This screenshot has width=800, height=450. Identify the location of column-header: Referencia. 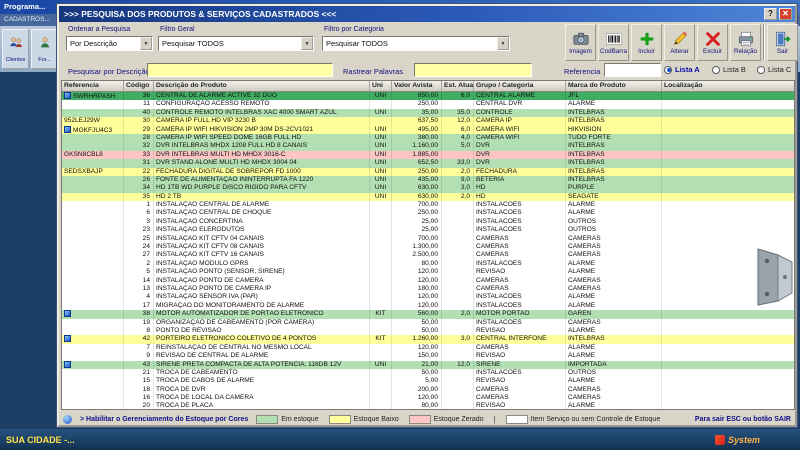
(93, 86).